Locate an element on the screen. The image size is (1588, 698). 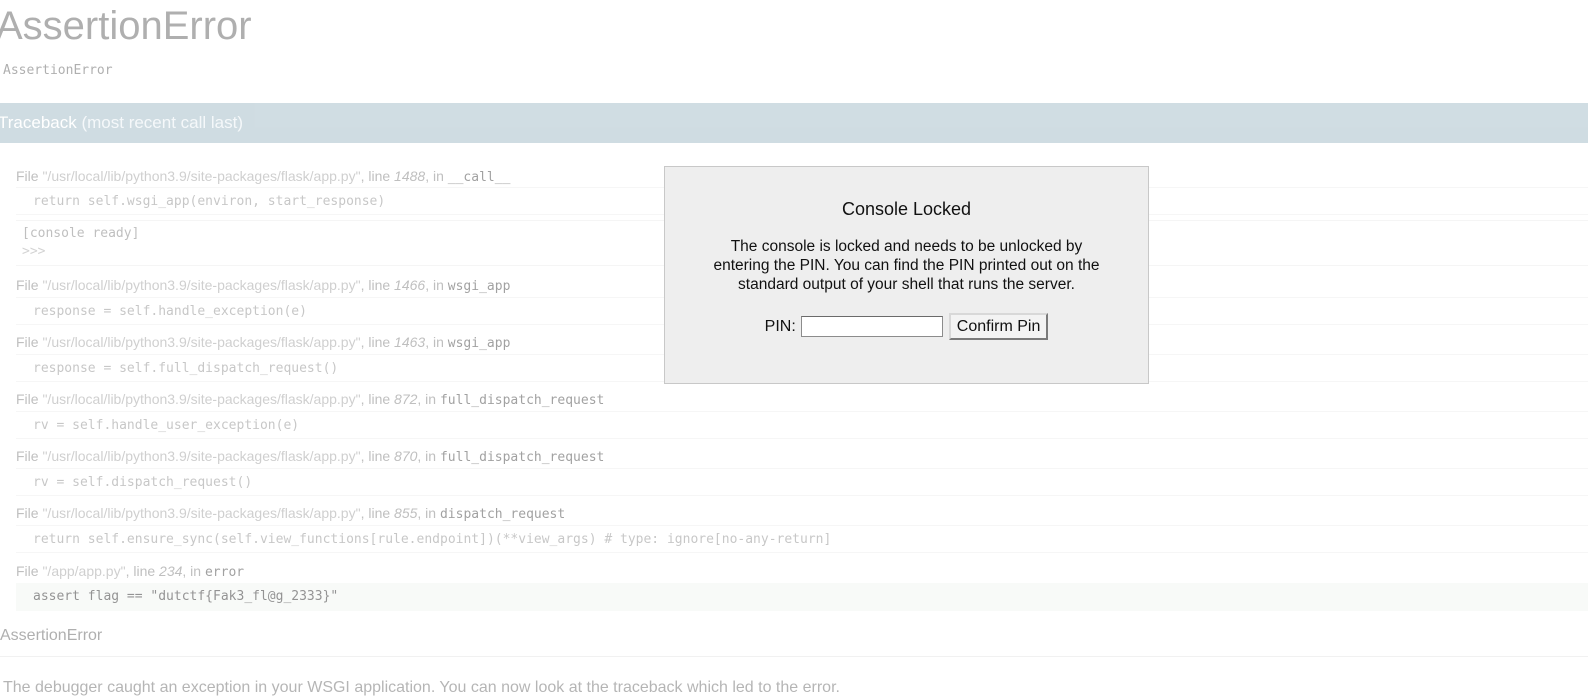
pin-input is located at coordinates (871, 326).